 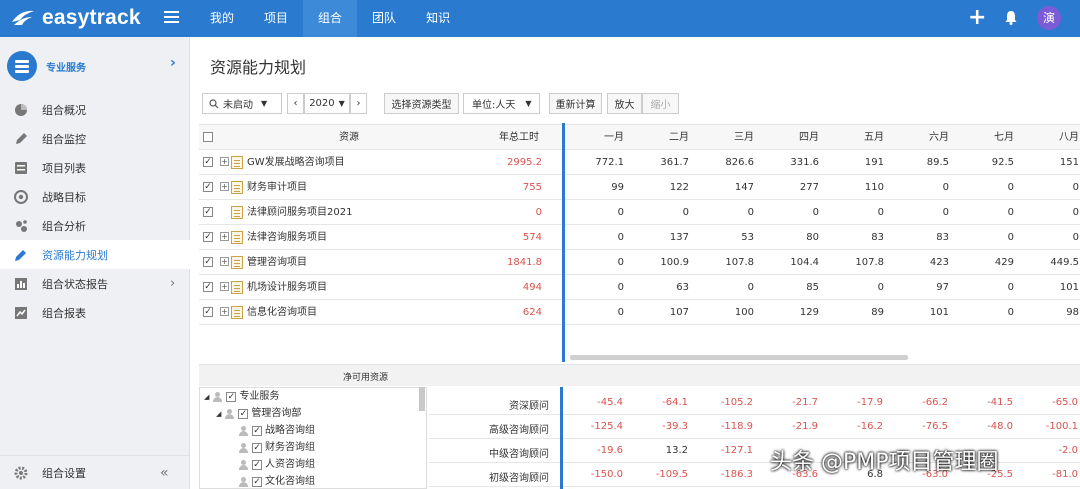 What do you see at coordinates (977, 18) in the screenshot?
I see `add-icon: +` at bounding box center [977, 18].